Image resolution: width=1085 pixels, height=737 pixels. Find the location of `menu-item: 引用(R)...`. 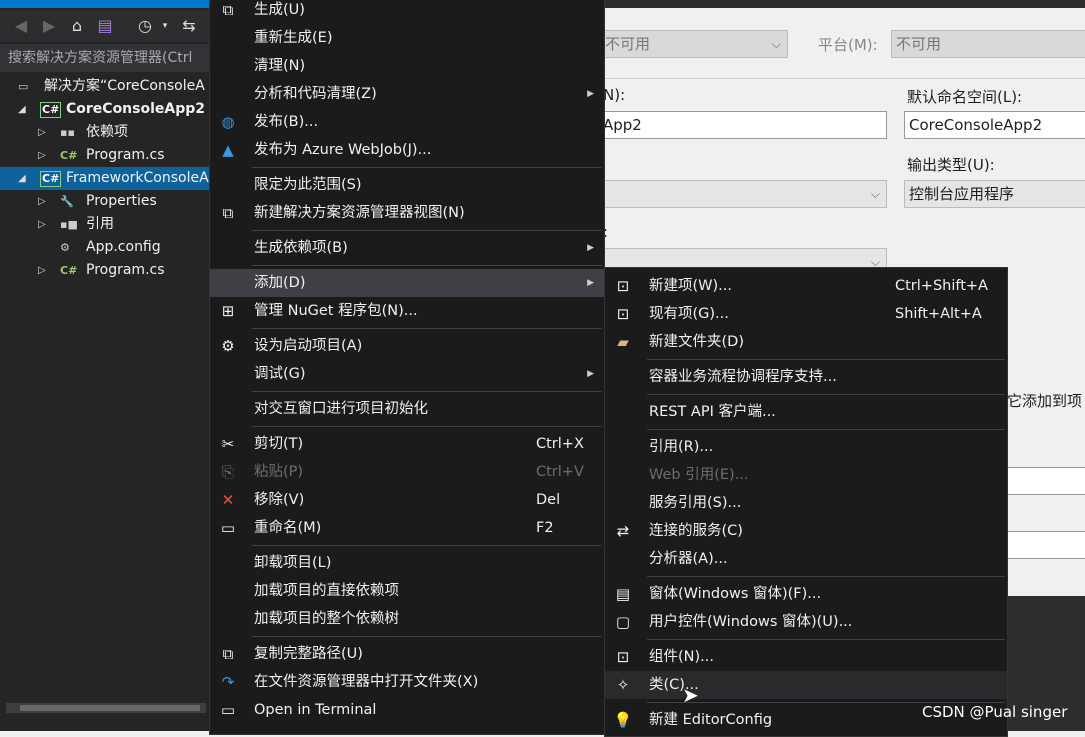

menu-item: 引用(R)... is located at coordinates (806, 447).